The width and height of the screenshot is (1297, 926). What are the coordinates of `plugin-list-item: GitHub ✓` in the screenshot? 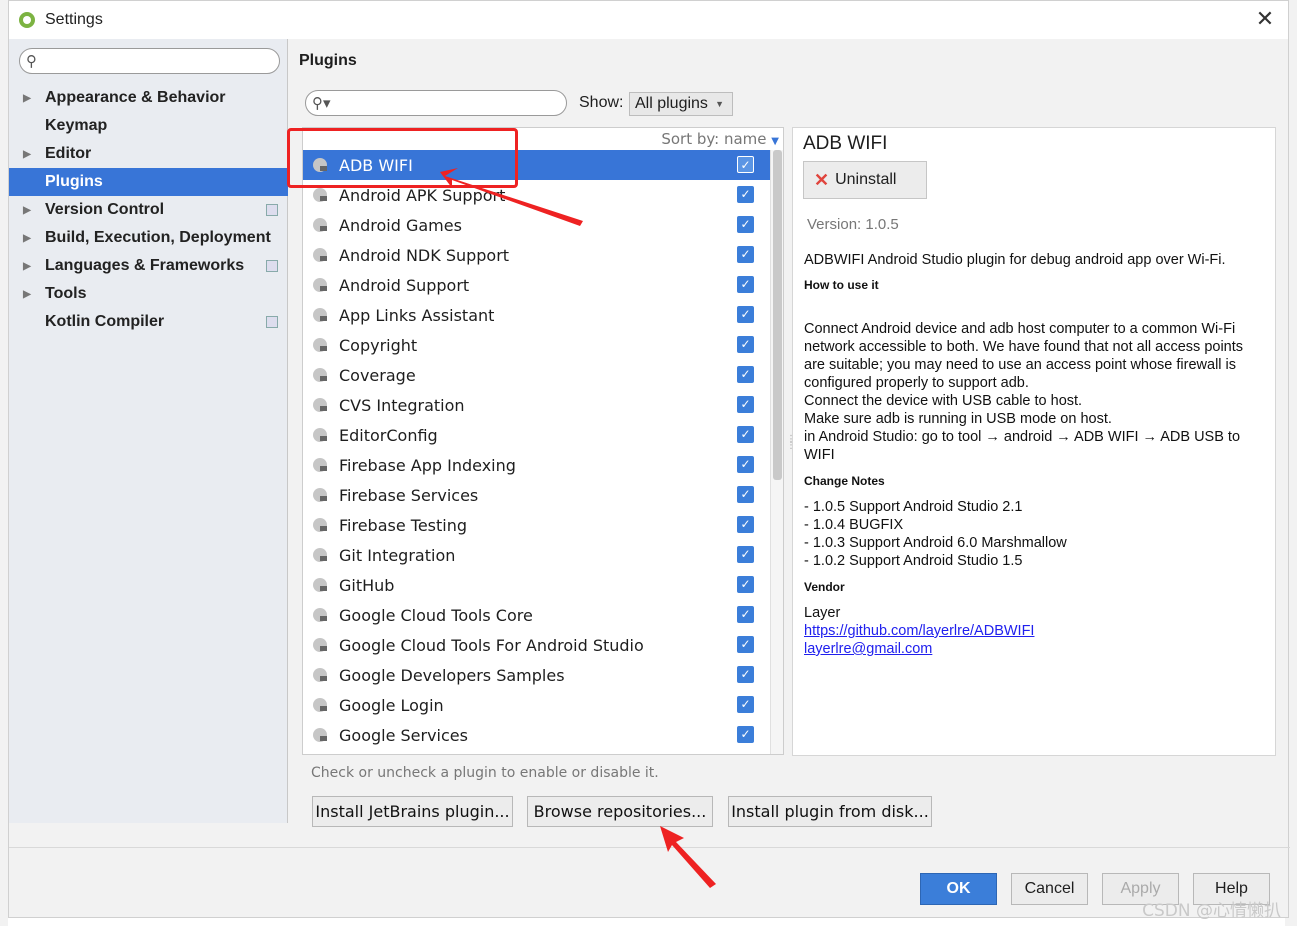 It's located at (543, 585).